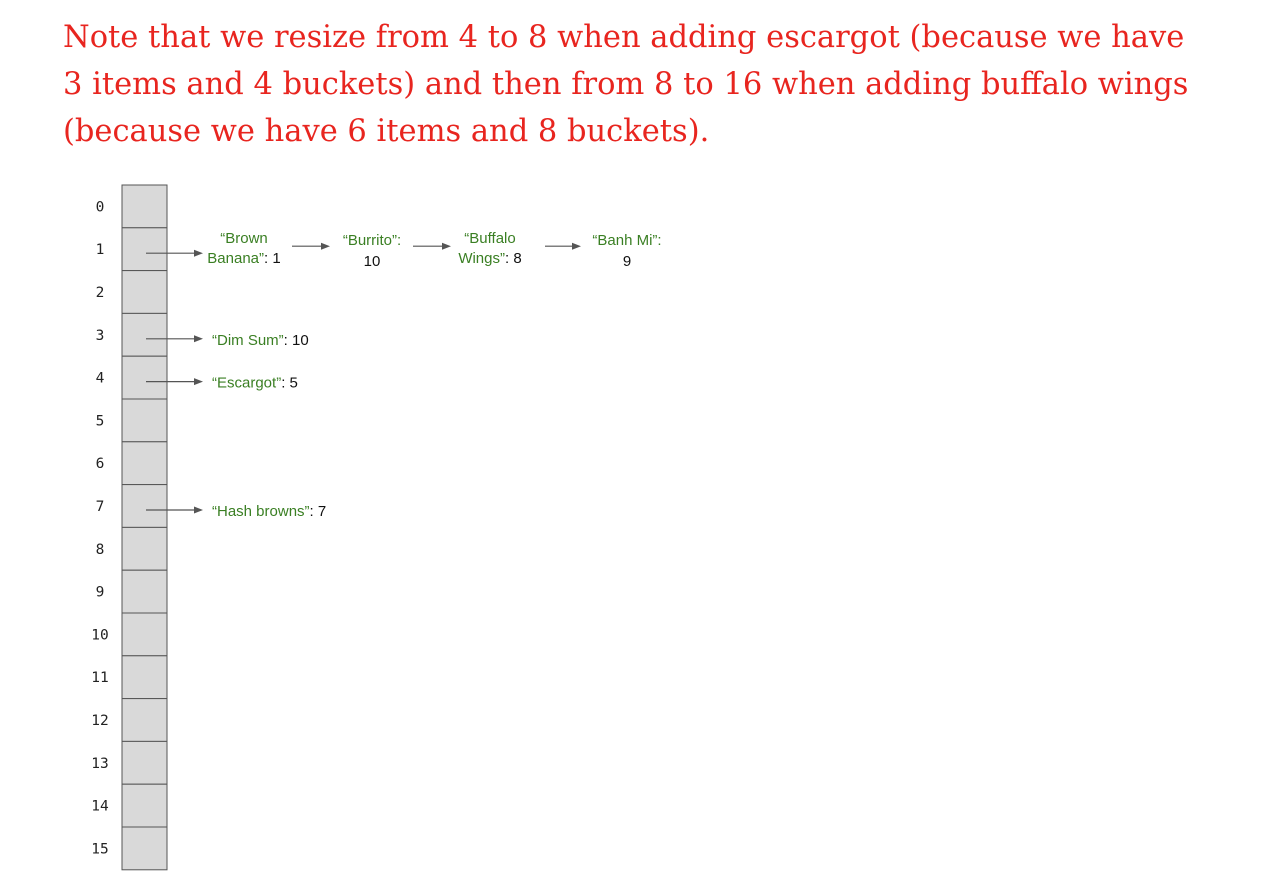  I want to click on bucket-index: 9, so click(100, 593).